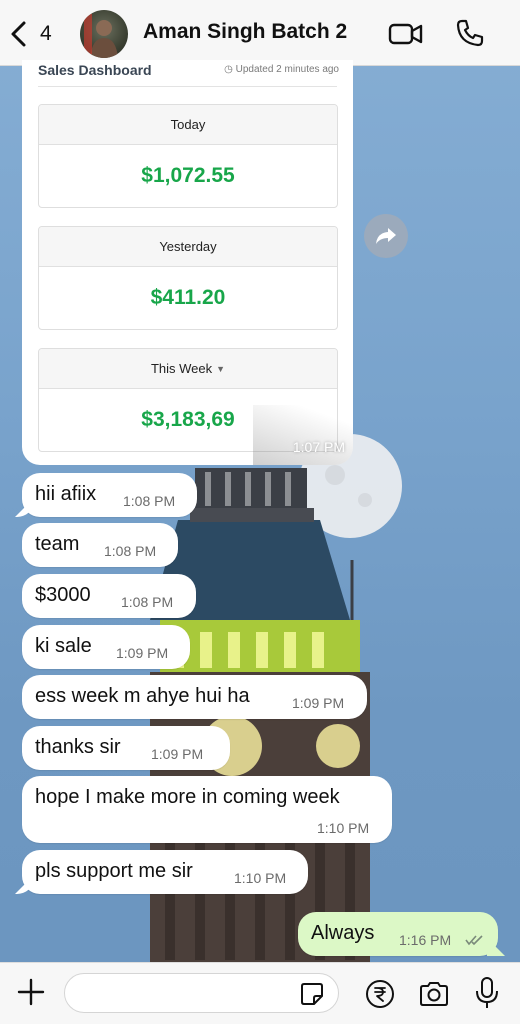 The width and height of the screenshot is (520, 1024). Describe the element at coordinates (343, 933) in the screenshot. I see `message-text: Always` at that location.